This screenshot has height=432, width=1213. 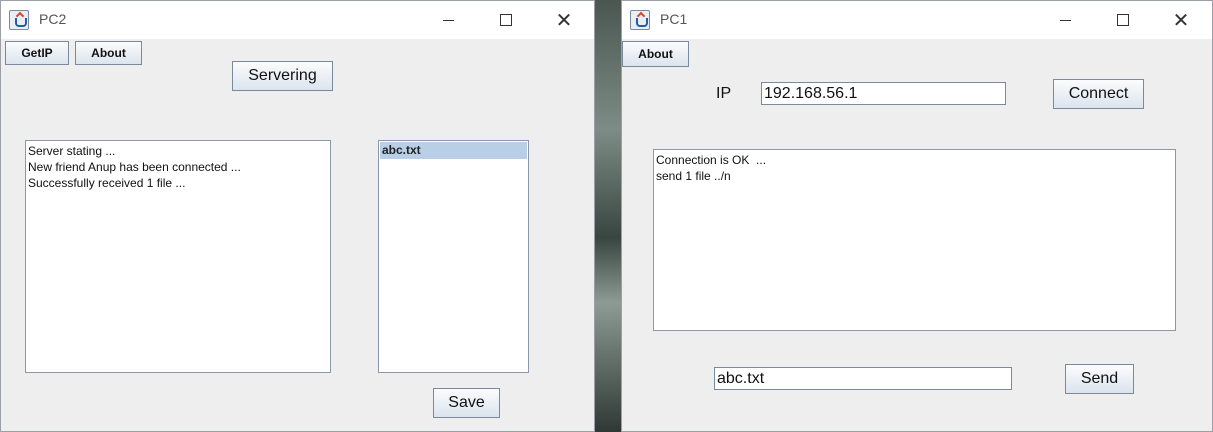 I want to click on pc2-titlebar: PC2 ✕, so click(x=297, y=20).